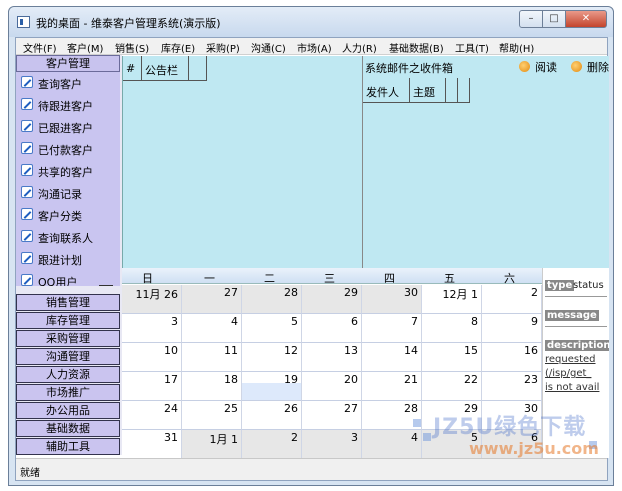  I want to click on nav-item-paid: 已付款客户, so click(68, 148).